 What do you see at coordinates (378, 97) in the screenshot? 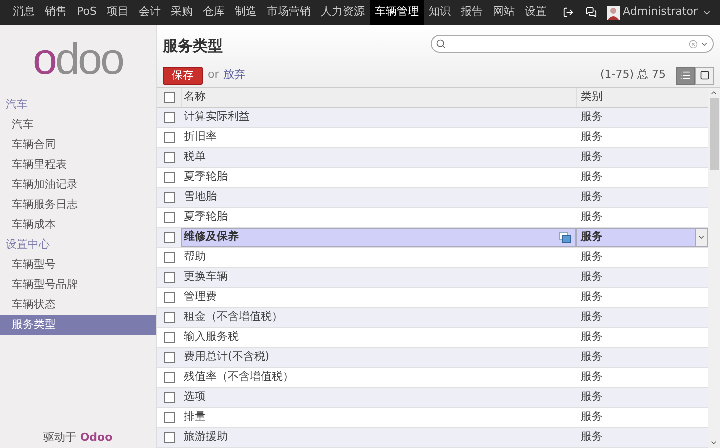
I see `column-header: 名称` at bounding box center [378, 97].